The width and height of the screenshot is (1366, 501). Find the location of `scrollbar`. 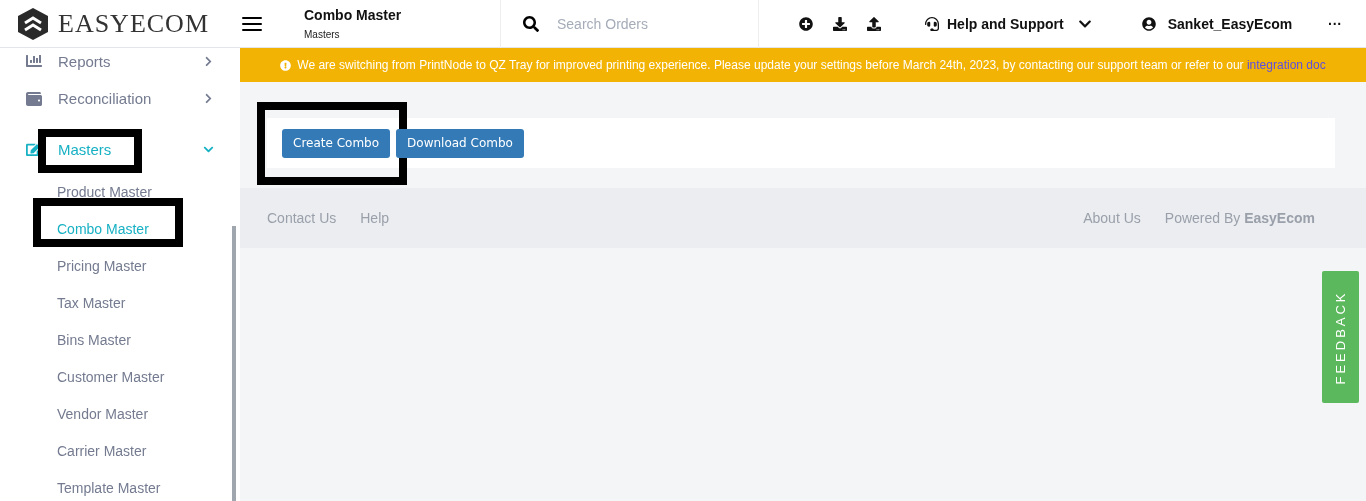

scrollbar is located at coordinates (234, 363).